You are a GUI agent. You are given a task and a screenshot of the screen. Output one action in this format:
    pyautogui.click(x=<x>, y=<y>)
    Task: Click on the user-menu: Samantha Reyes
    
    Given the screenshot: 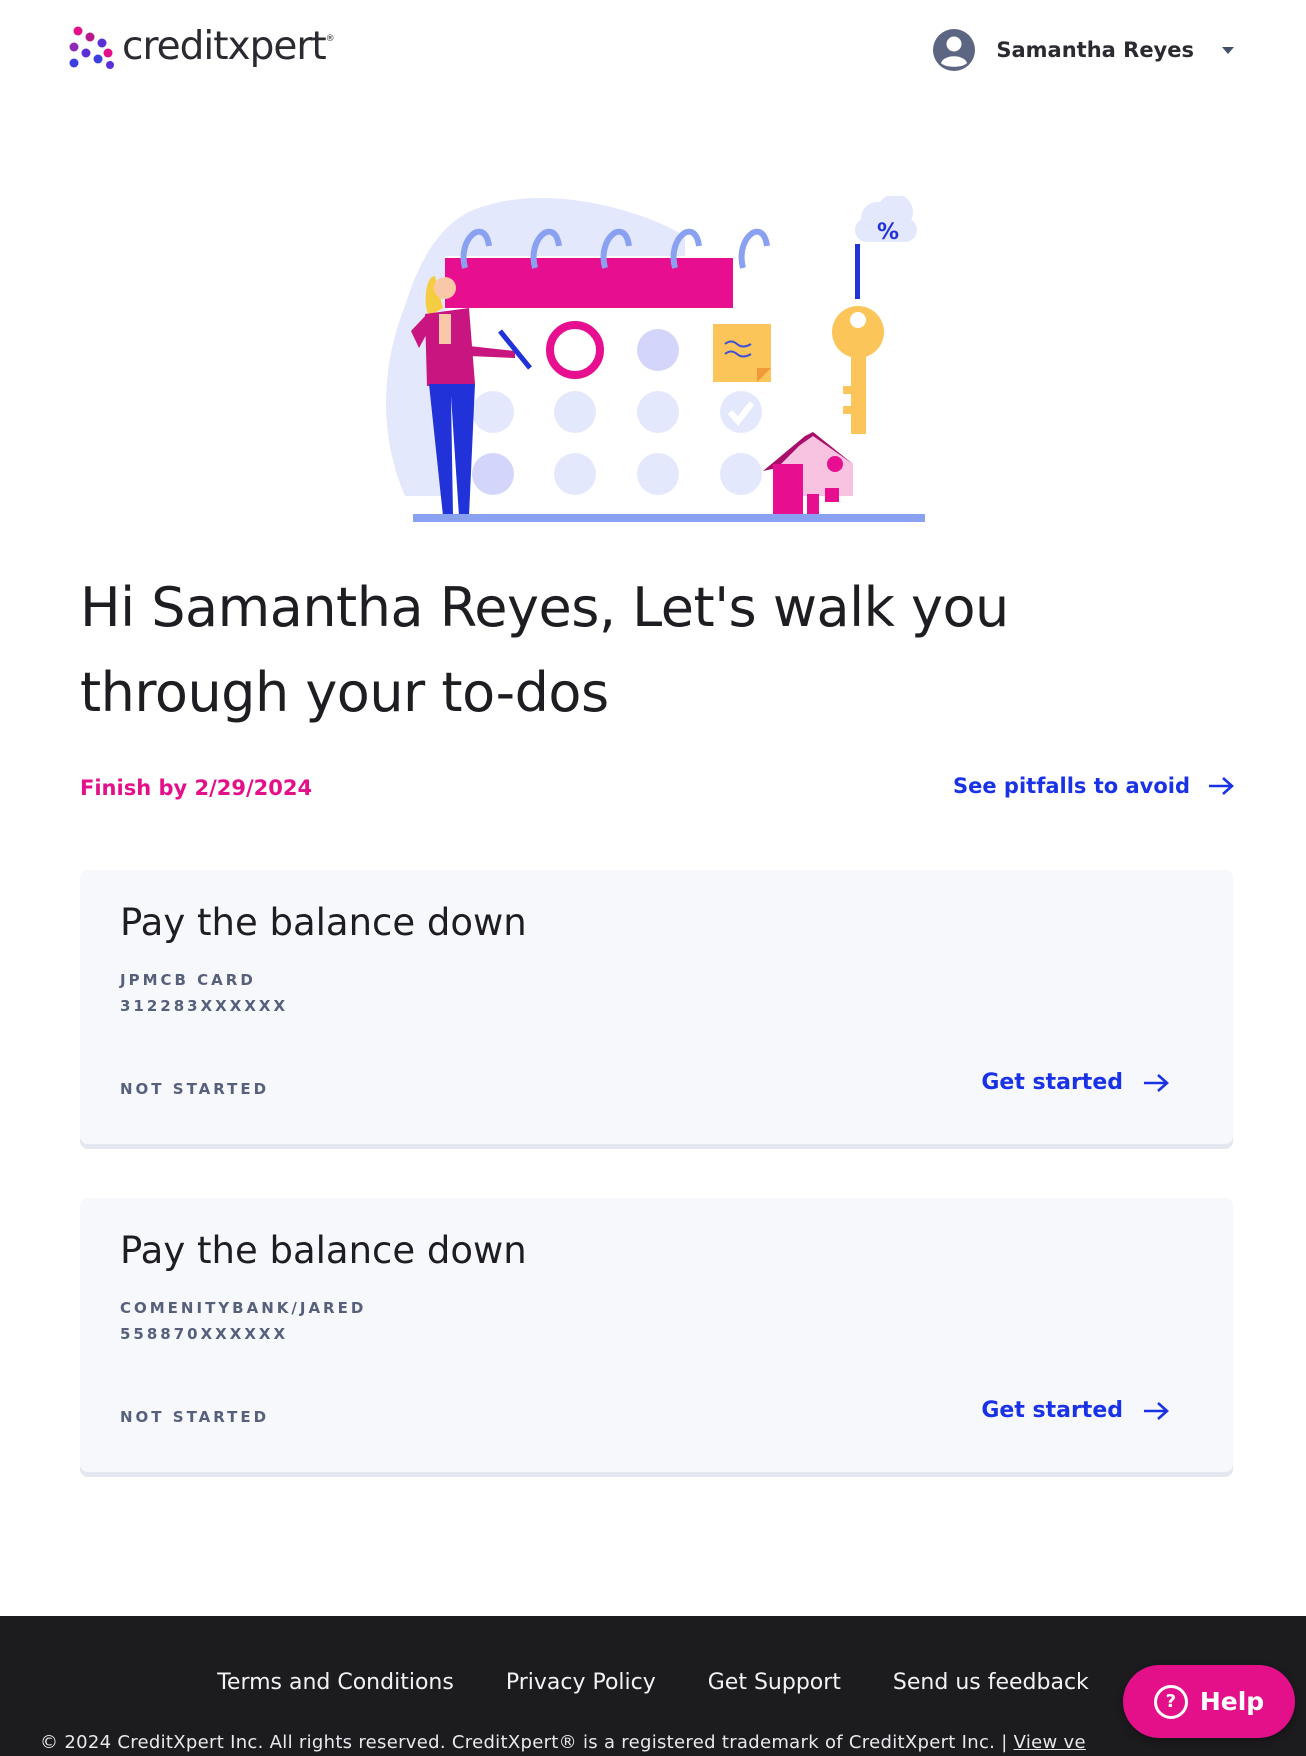 What is the action you would take?
    pyautogui.click(x=1083, y=50)
    